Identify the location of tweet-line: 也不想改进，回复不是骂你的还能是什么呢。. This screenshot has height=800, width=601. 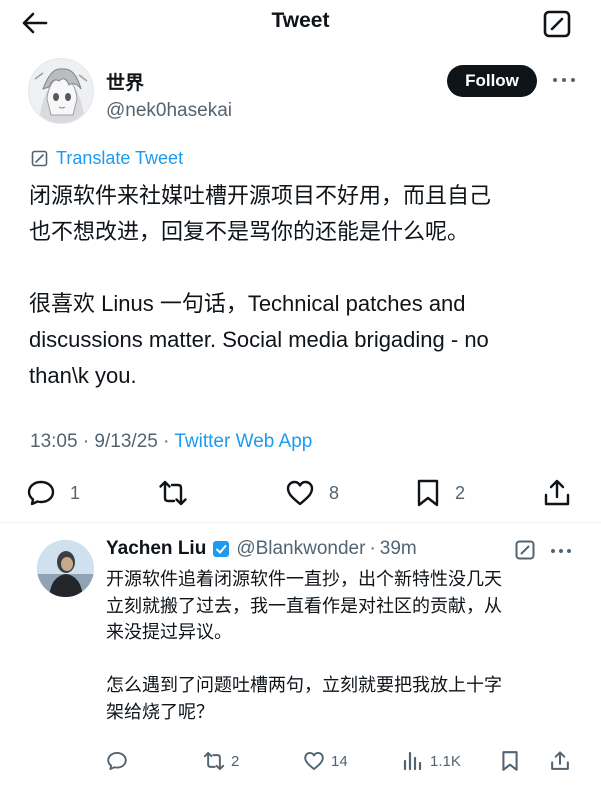
(249, 231).